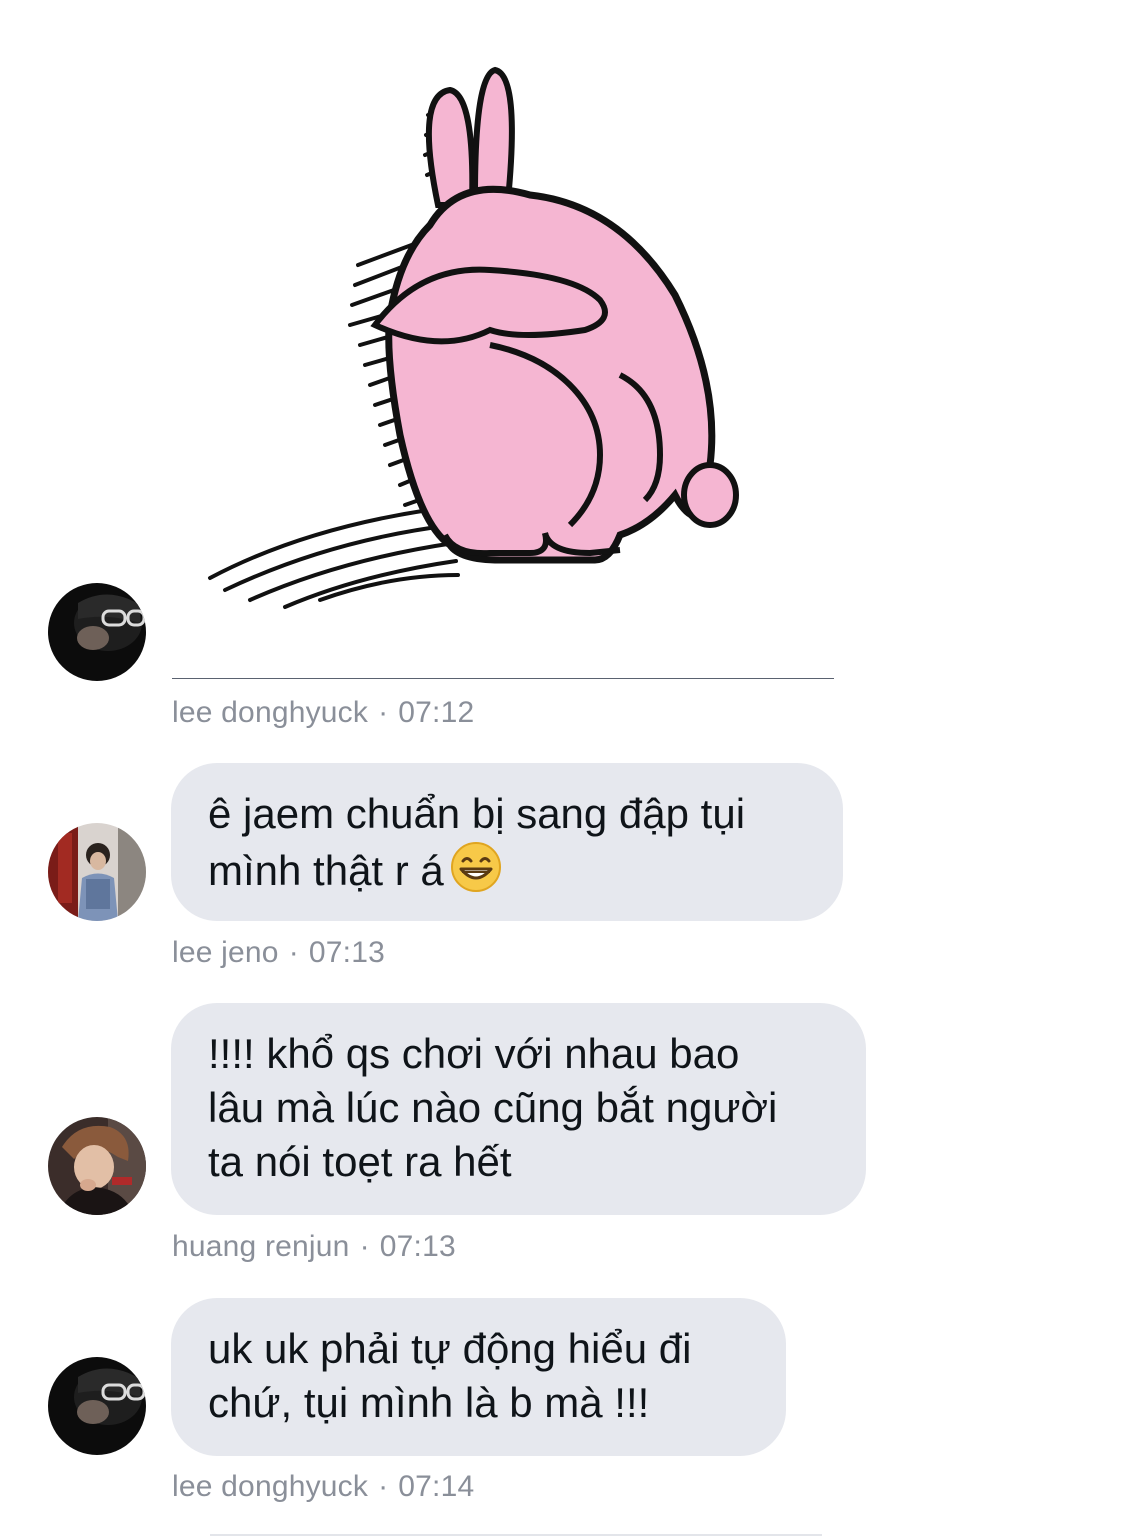 The image size is (1125, 1538). What do you see at coordinates (493, 1107) in the screenshot?
I see `message-line: lâu mà lúc nào cũng bắt người` at bounding box center [493, 1107].